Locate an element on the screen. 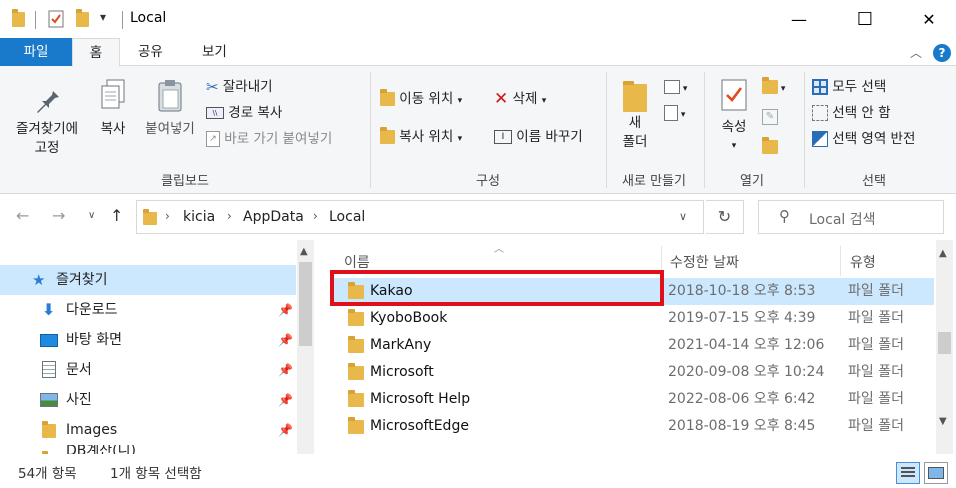 The image size is (956, 488). new-folder-qa-icon is located at coordinates (82, 20).